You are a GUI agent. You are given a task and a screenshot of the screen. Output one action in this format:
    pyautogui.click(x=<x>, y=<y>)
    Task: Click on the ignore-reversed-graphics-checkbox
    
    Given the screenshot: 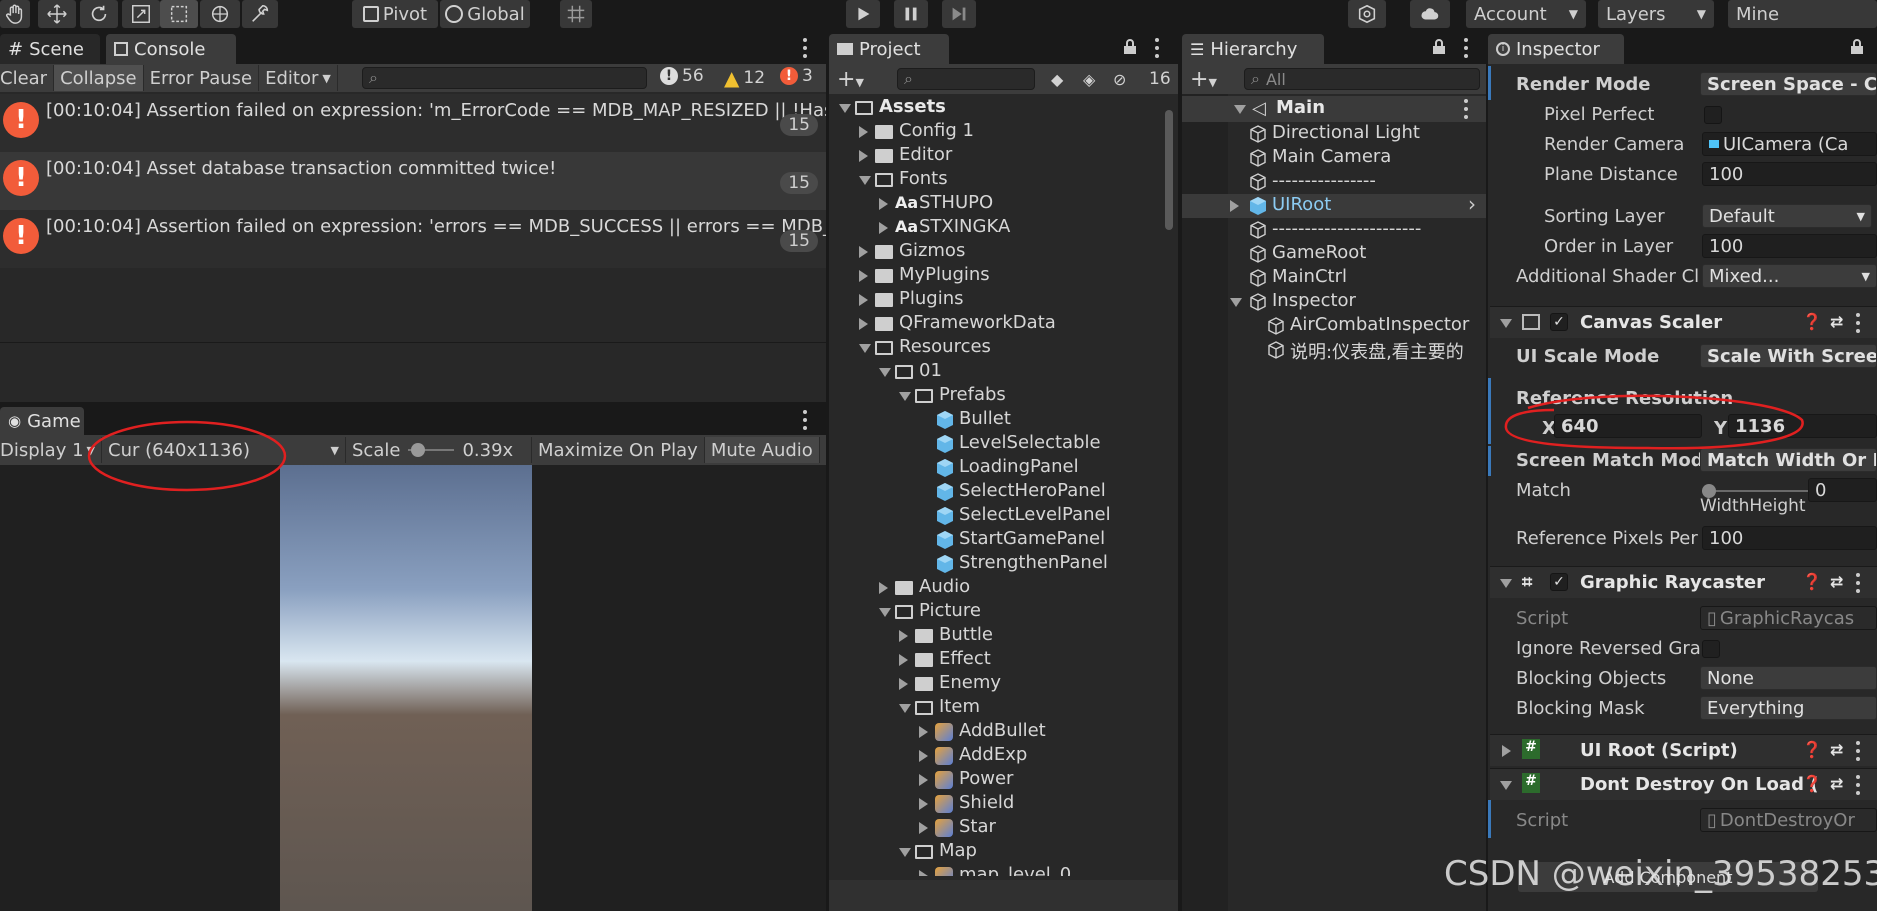 What is the action you would take?
    pyautogui.click(x=1711, y=649)
    